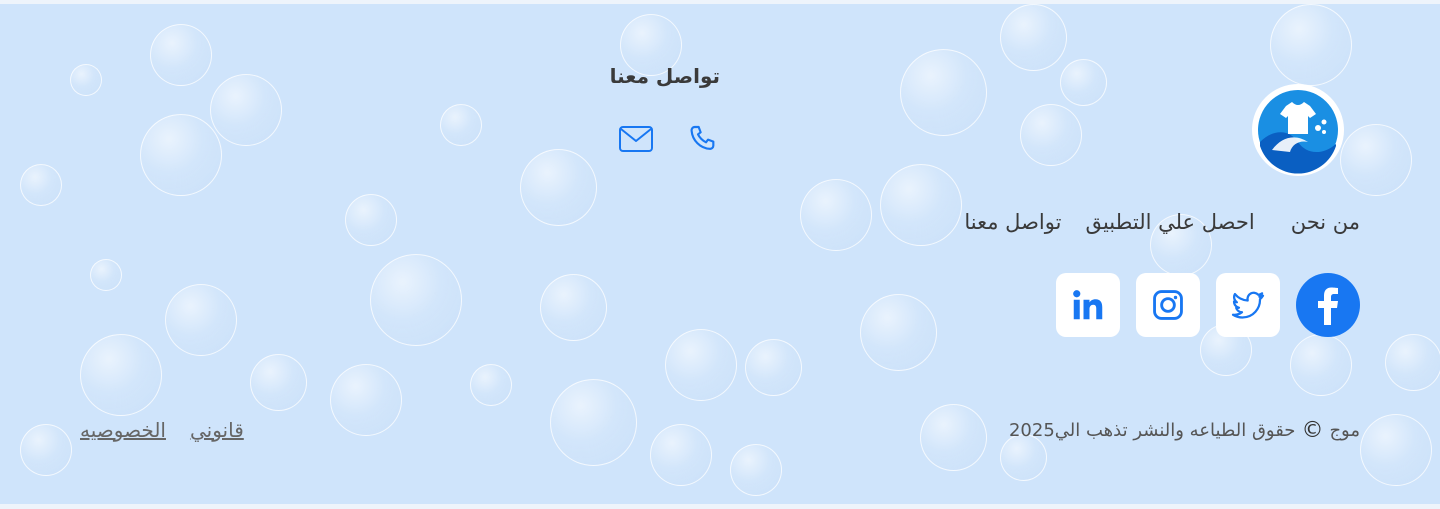  What do you see at coordinates (1325, 222) in the screenshot?
I see `nav-link-about: من نحن` at bounding box center [1325, 222].